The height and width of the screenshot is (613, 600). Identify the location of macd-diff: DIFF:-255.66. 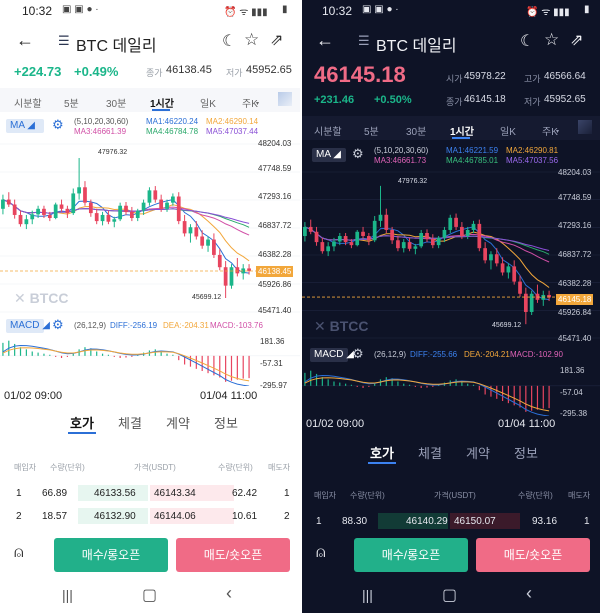
(434, 354).